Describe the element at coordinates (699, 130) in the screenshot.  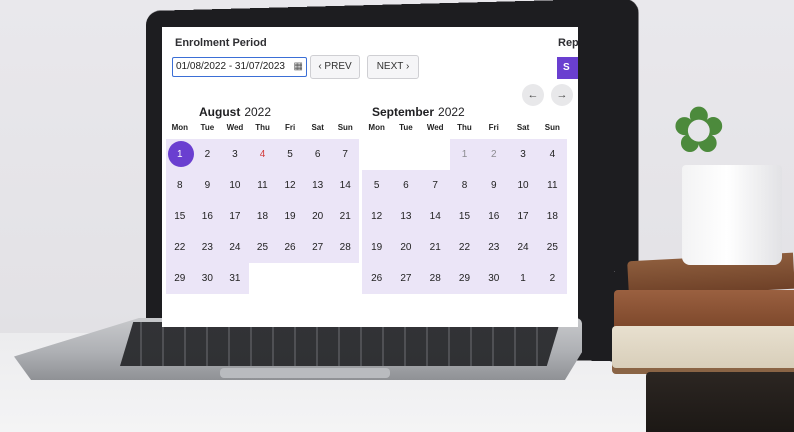
I see `succulent-plant-icon: ✿` at that location.